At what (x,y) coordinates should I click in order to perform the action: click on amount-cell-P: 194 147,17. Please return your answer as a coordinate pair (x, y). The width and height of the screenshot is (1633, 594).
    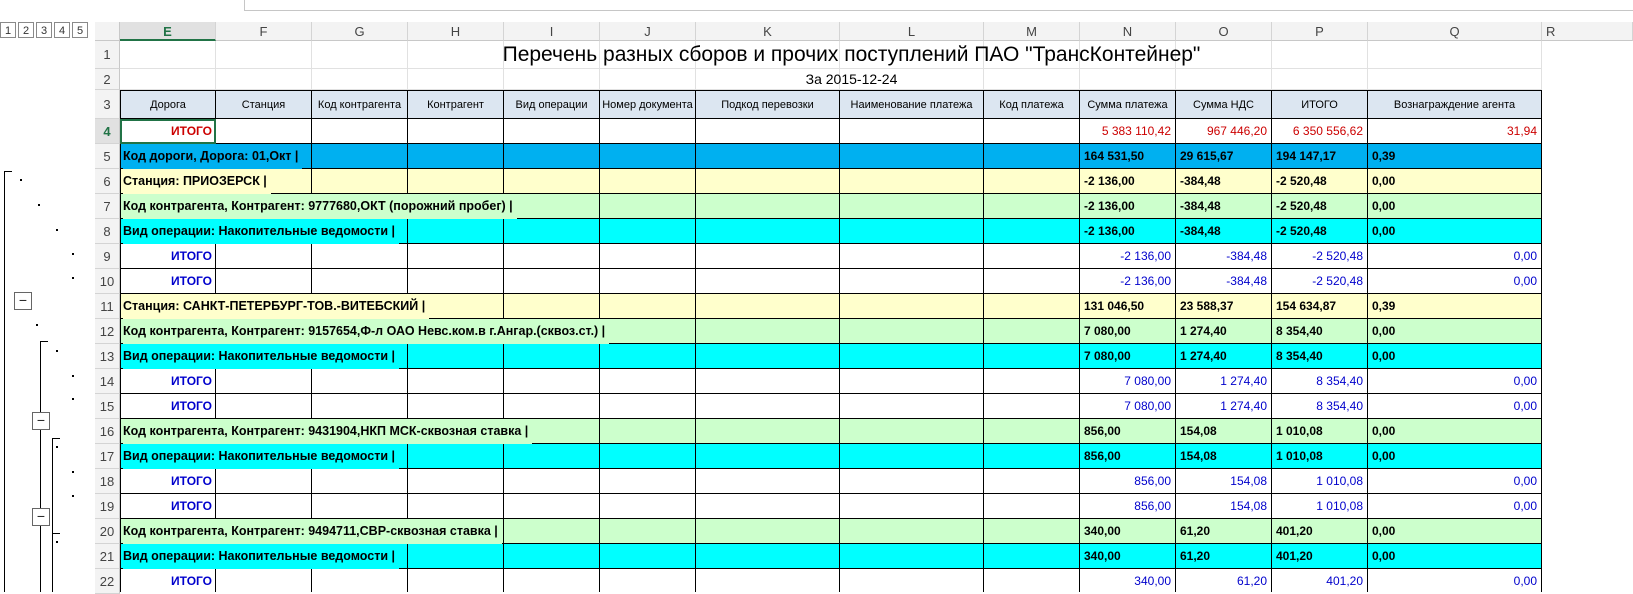
    Looking at the image, I should click on (1320, 156).